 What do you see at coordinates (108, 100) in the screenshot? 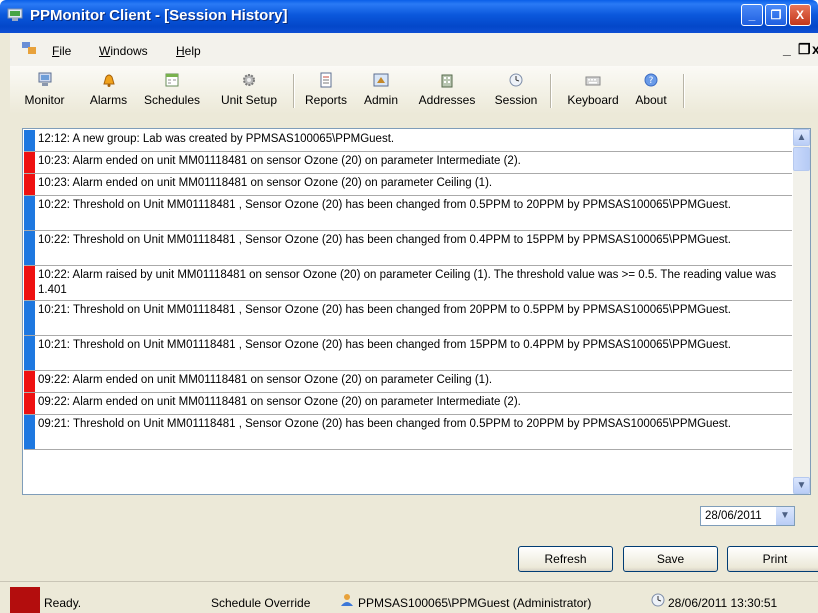
I see `toolbar-alarms-label: Alarms` at bounding box center [108, 100].